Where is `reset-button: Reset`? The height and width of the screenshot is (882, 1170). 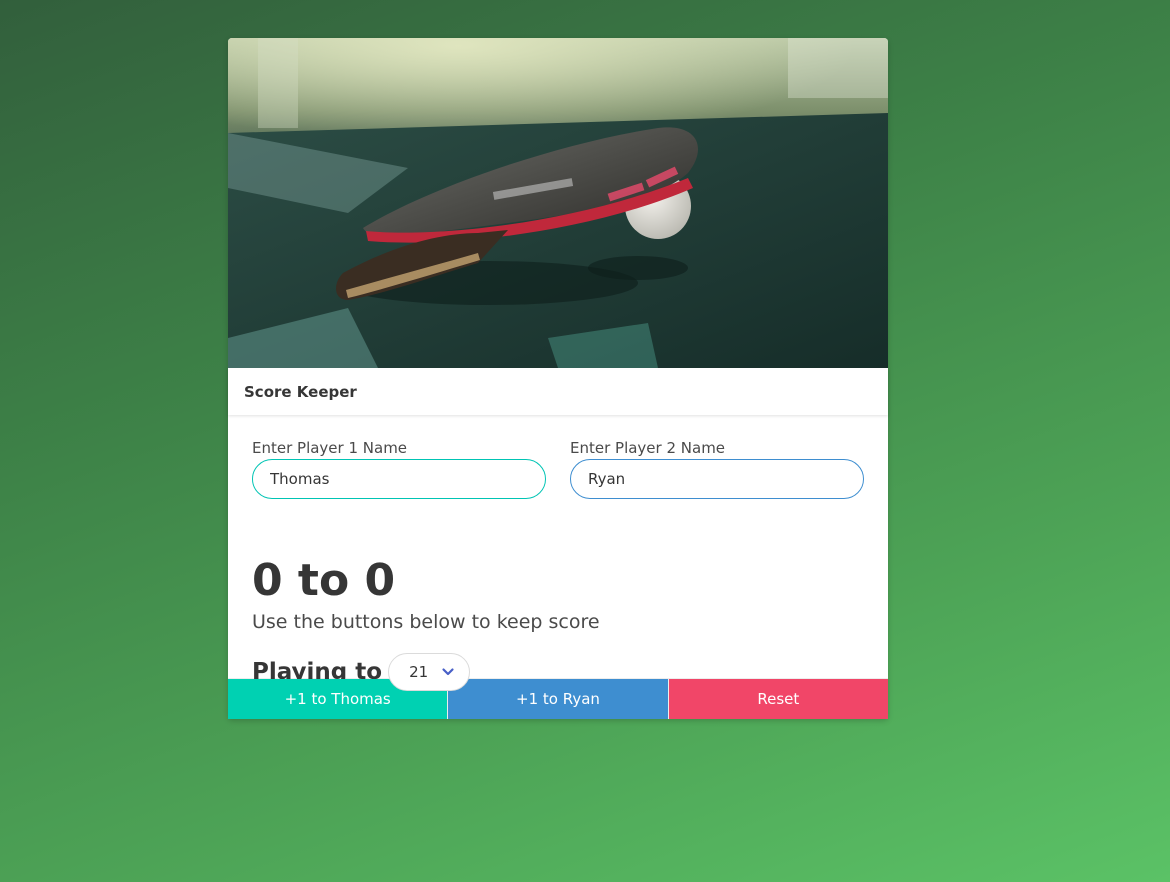 reset-button: Reset is located at coordinates (778, 699).